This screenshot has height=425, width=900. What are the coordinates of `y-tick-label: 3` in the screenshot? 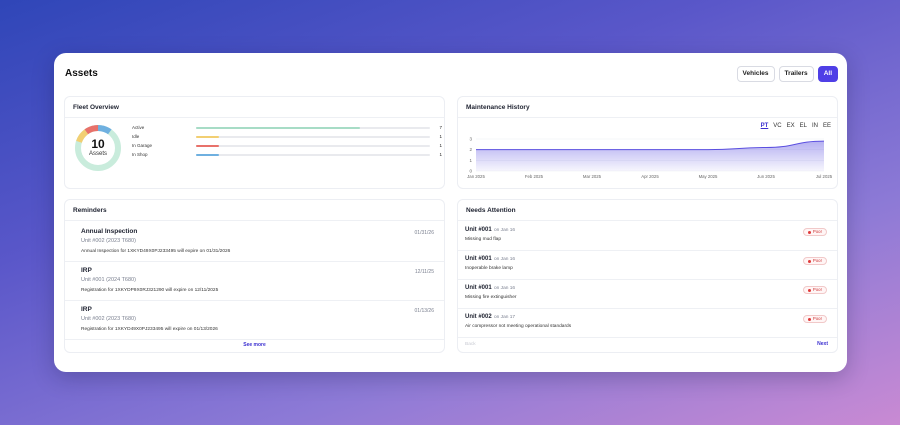 It's located at (470, 139).